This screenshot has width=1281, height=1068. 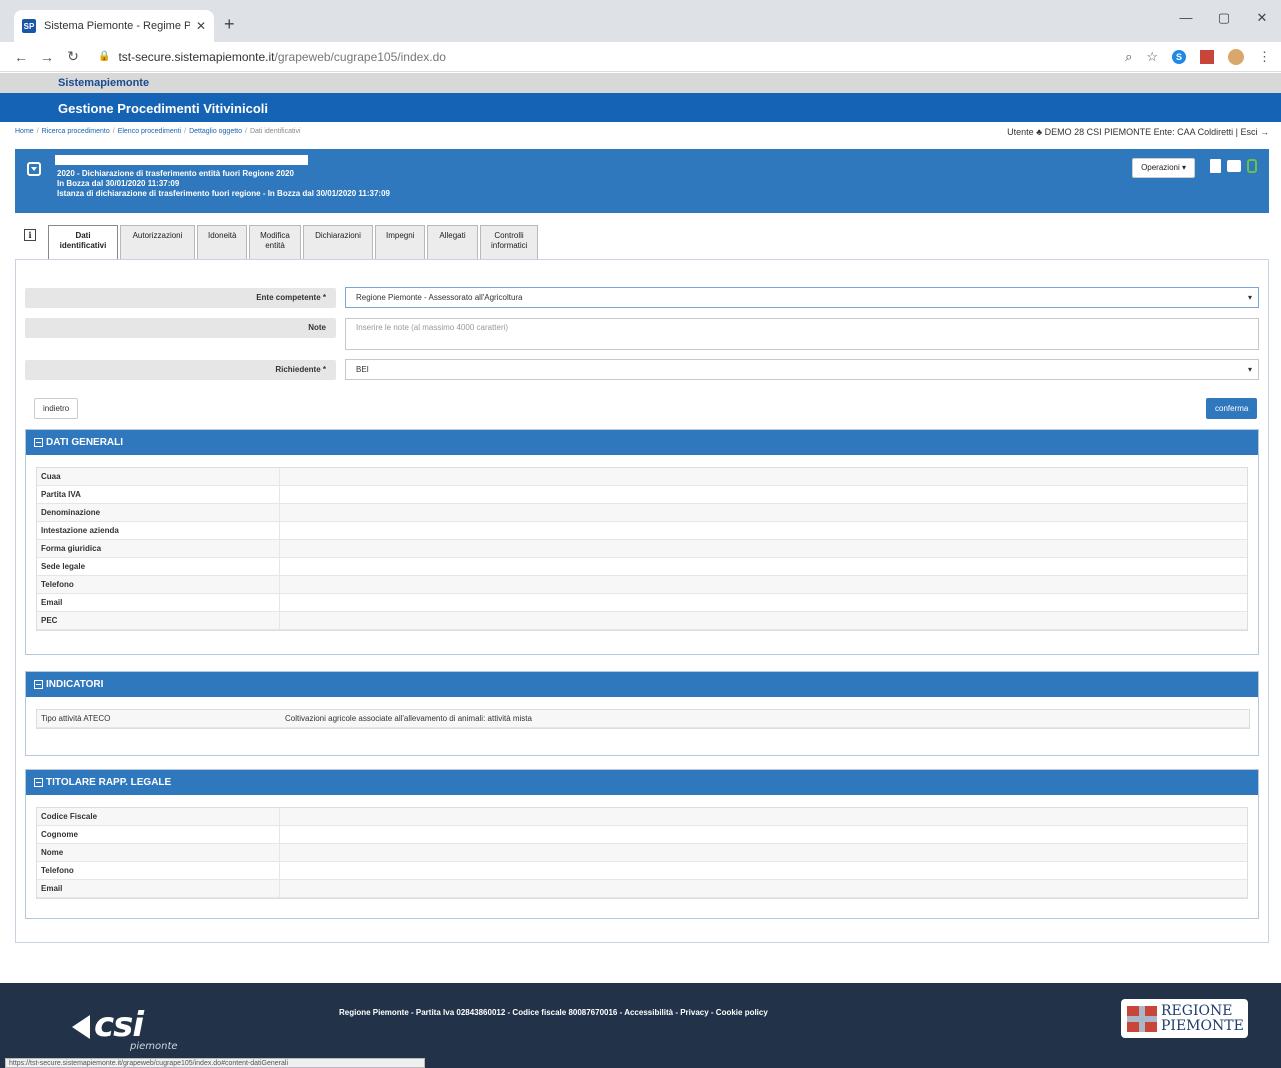 What do you see at coordinates (1234, 166) in the screenshot?
I see `print-icon` at bounding box center [1234, 166].